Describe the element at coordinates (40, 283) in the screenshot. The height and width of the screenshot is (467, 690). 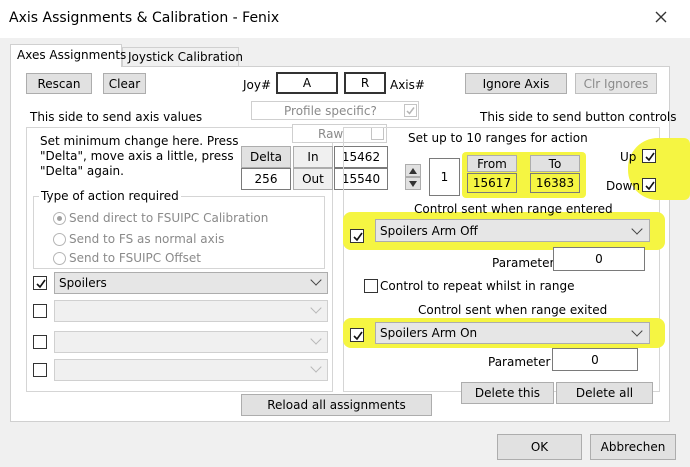
I see `control-1-checkbox` at that location.